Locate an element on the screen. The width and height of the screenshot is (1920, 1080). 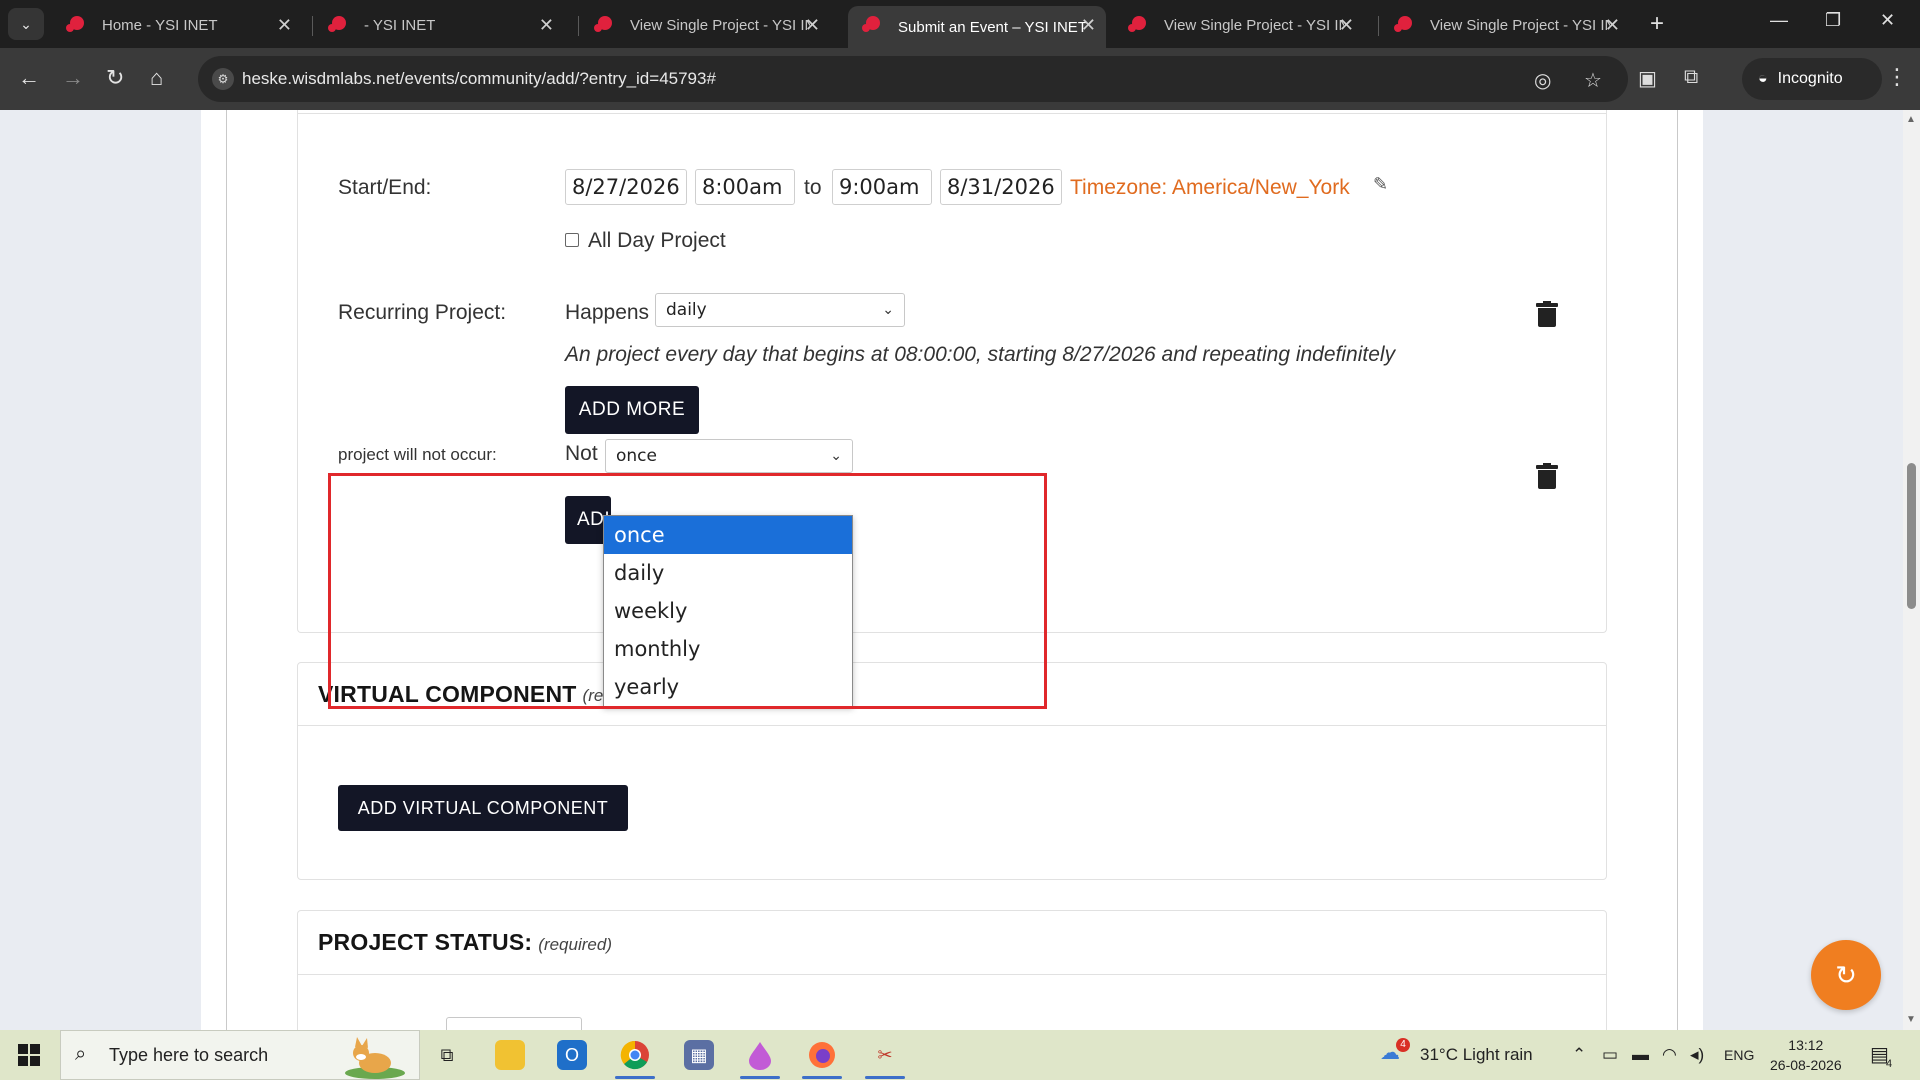
start-date-input: 8/27/2026 is located at coordinates (626, 187).